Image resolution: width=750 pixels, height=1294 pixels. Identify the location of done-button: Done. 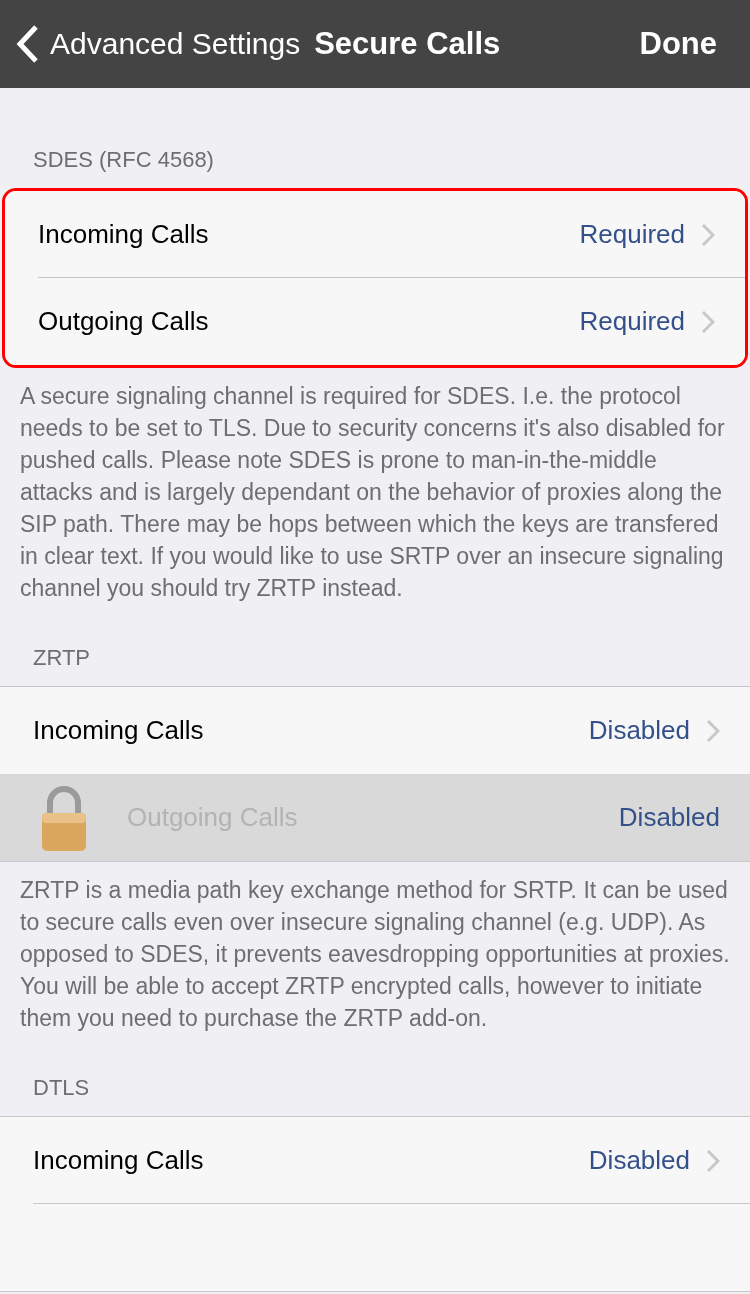
(678, 44).